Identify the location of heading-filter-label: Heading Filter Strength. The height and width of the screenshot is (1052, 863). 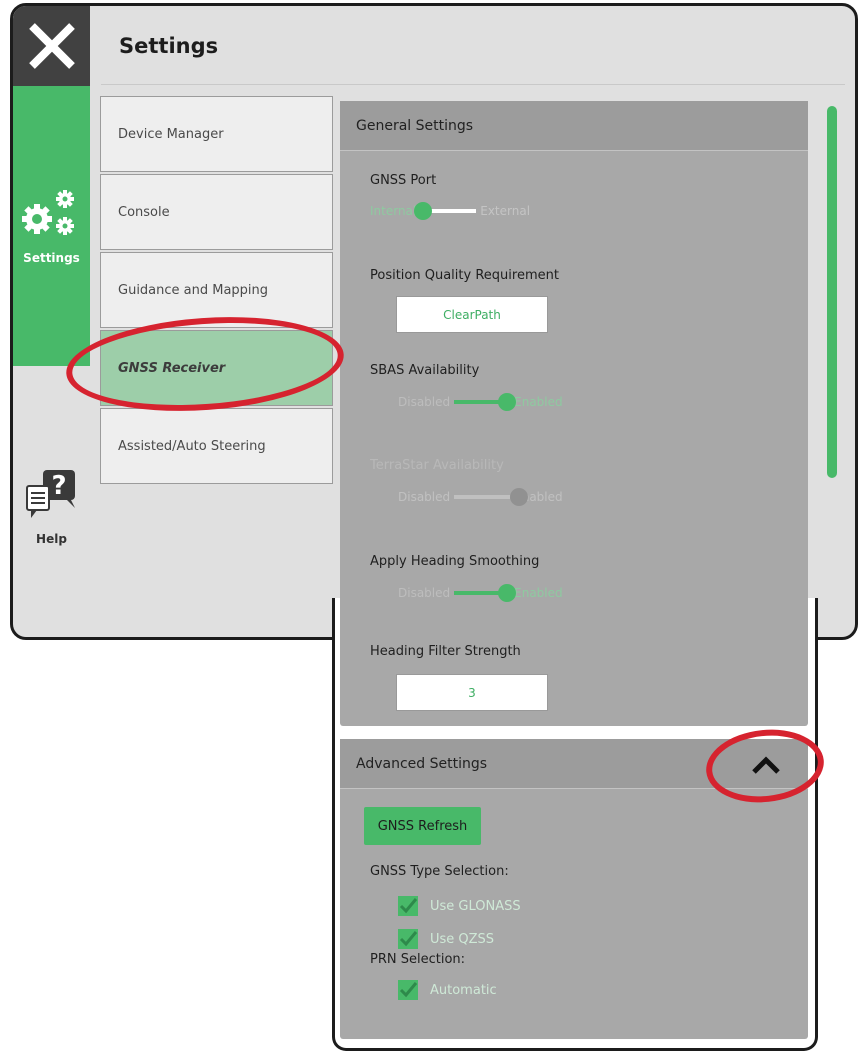
(445, 651).